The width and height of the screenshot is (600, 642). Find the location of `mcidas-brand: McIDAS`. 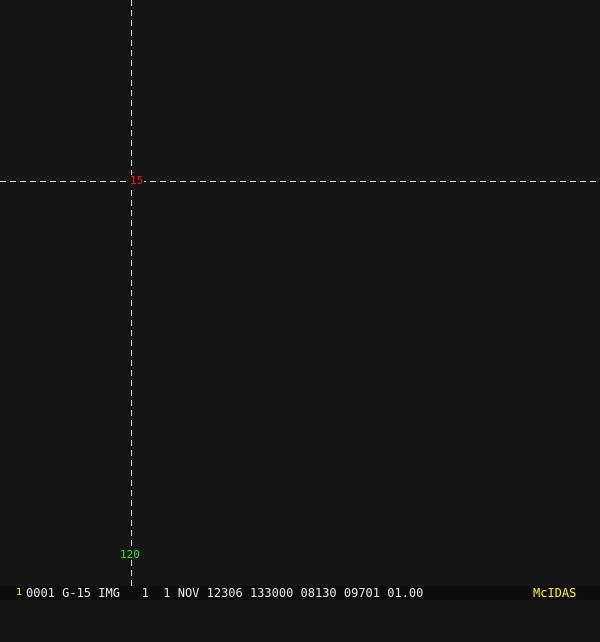

mcidas-brand: McIDAS is located at coordinates (555, 593).